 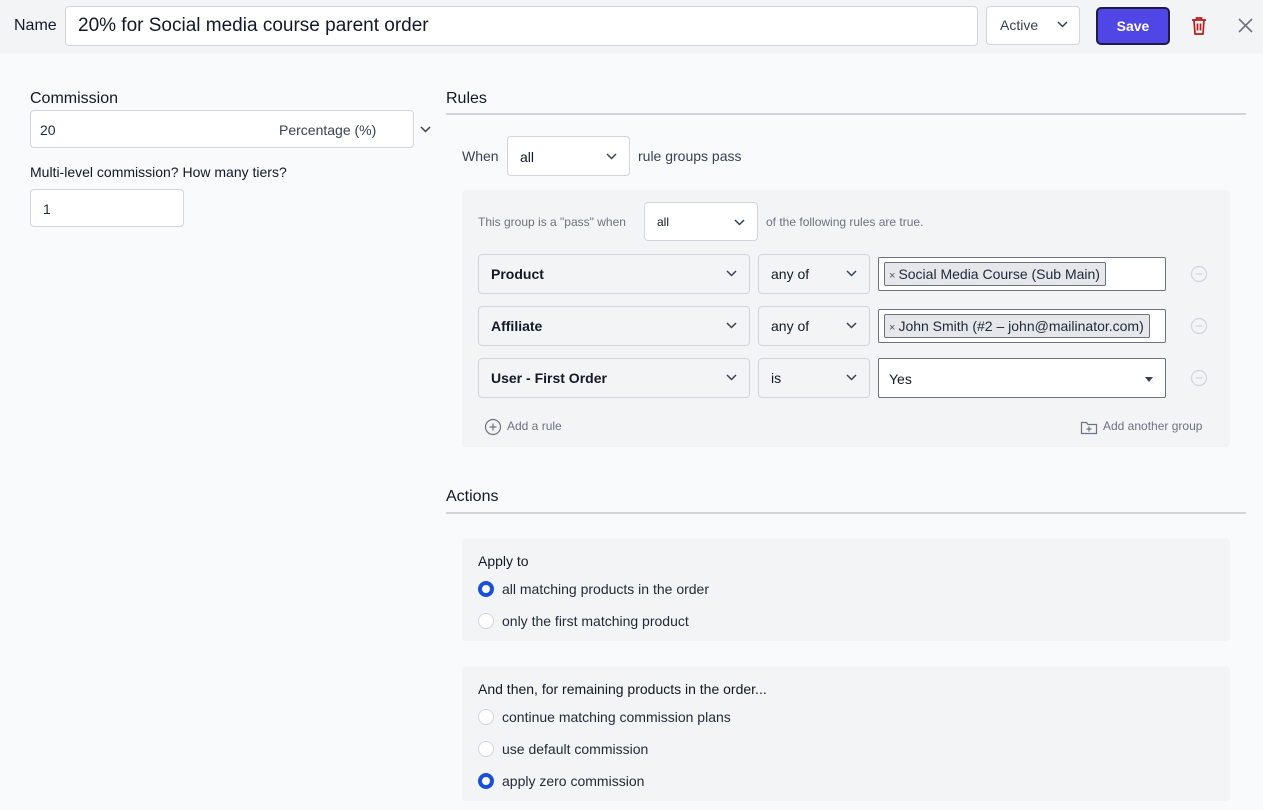 I want to click on rule-operator-value: is, so click(x=776, y=378).